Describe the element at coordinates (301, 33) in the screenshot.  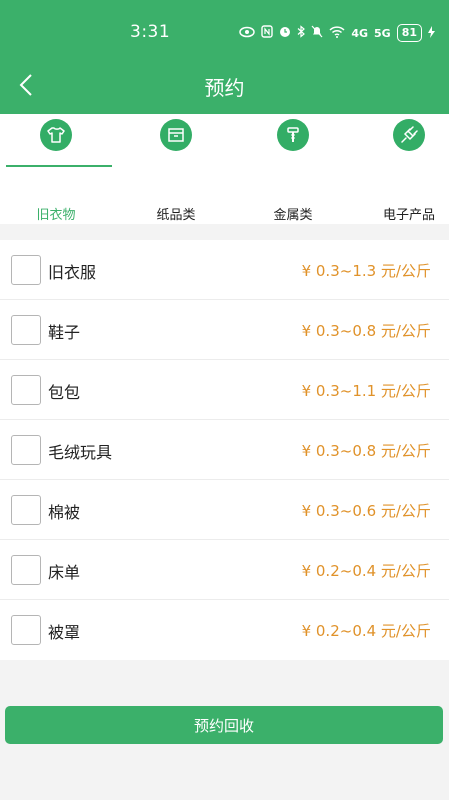
I see `bluetooth-icon` at that location.